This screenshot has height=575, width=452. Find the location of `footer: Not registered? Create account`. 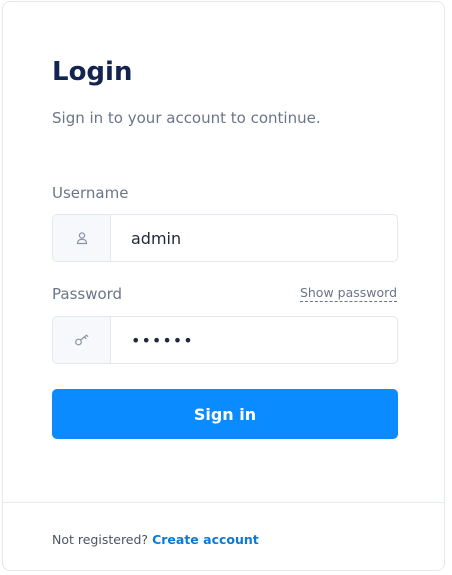

footer: Not registered? Create account is located at coordinates (155, 540).